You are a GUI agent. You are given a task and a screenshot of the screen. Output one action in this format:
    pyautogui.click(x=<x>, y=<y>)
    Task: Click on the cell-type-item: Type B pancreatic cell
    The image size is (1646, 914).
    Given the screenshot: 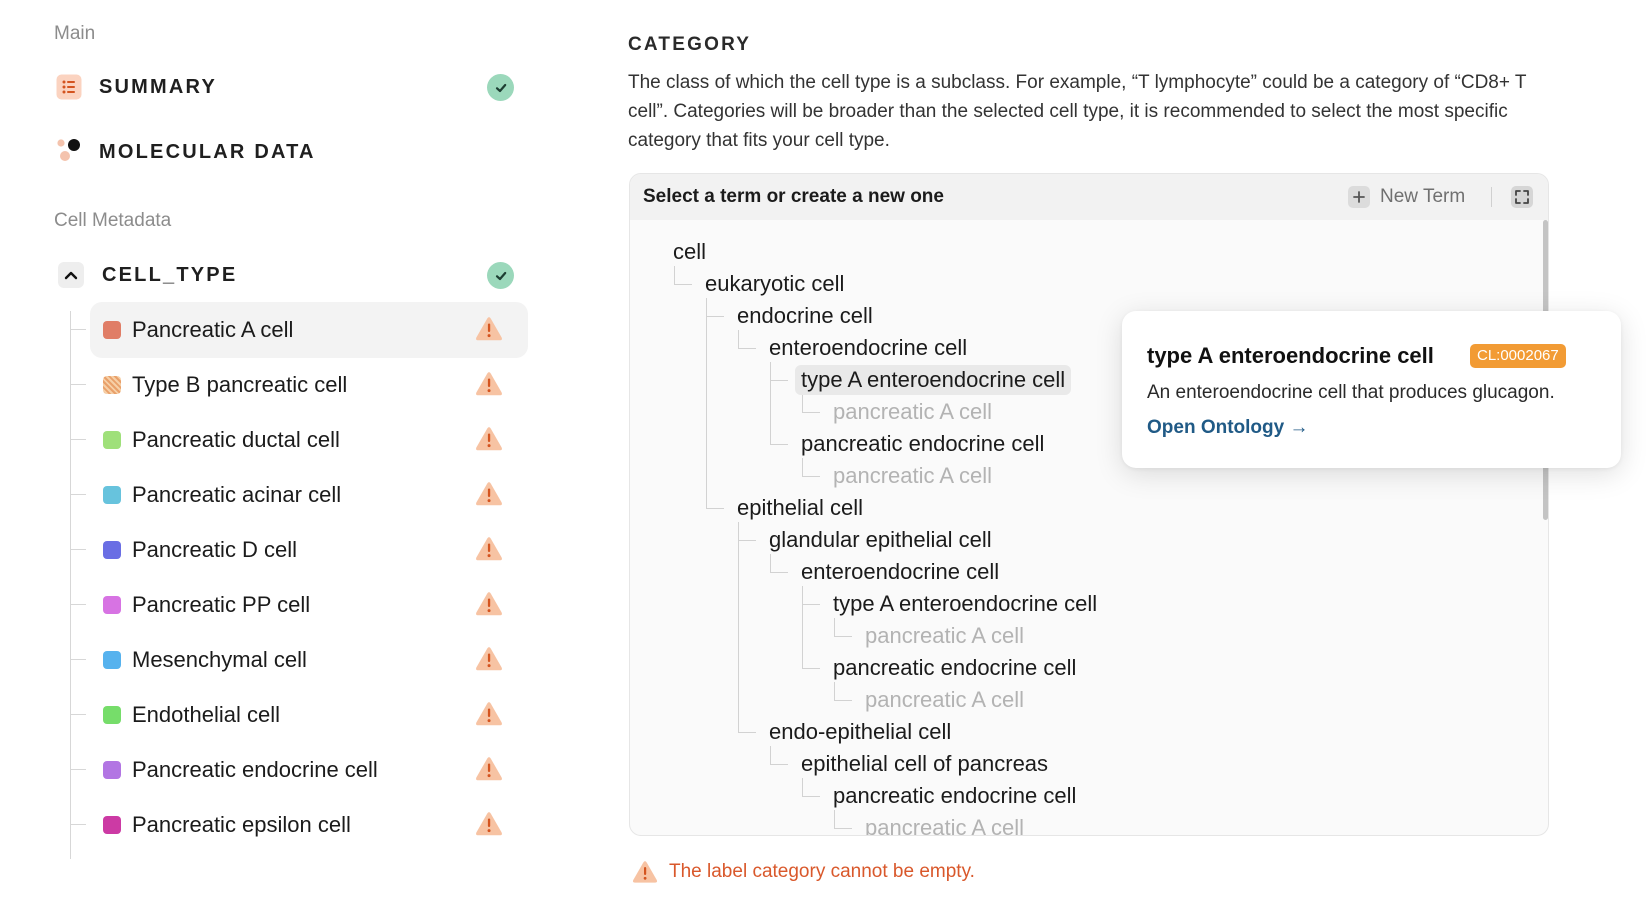 What is the action you would take?
    pyautogui.click(x=299, y=385)
    